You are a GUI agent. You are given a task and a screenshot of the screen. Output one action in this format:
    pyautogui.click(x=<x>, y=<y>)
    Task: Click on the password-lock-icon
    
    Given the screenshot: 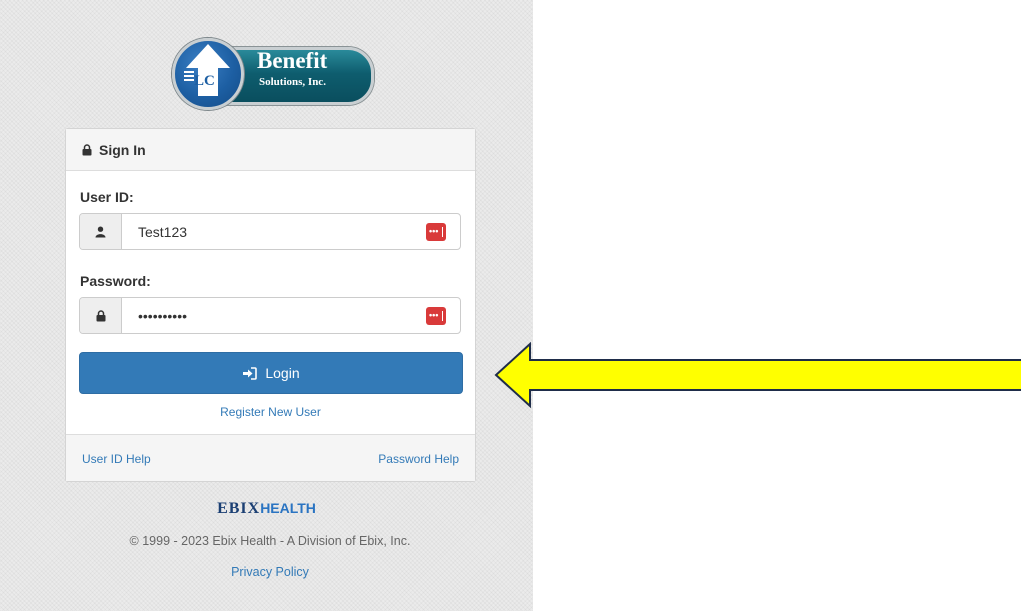 What is the action you would take?
    pyautogui.click(x=100, y=315)
    